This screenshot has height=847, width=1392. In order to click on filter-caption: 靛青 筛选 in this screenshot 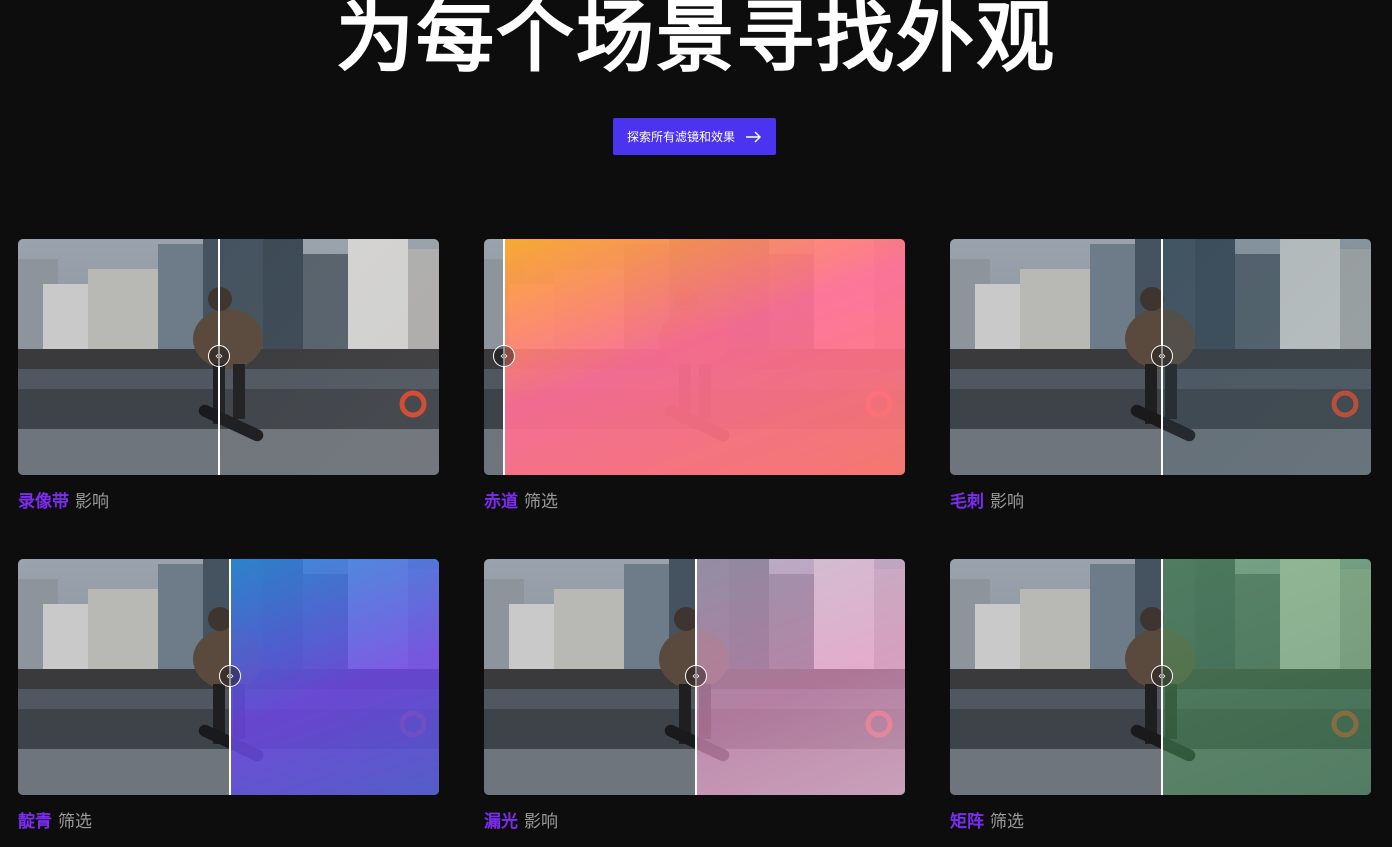, I will do `click(228, 822)`.